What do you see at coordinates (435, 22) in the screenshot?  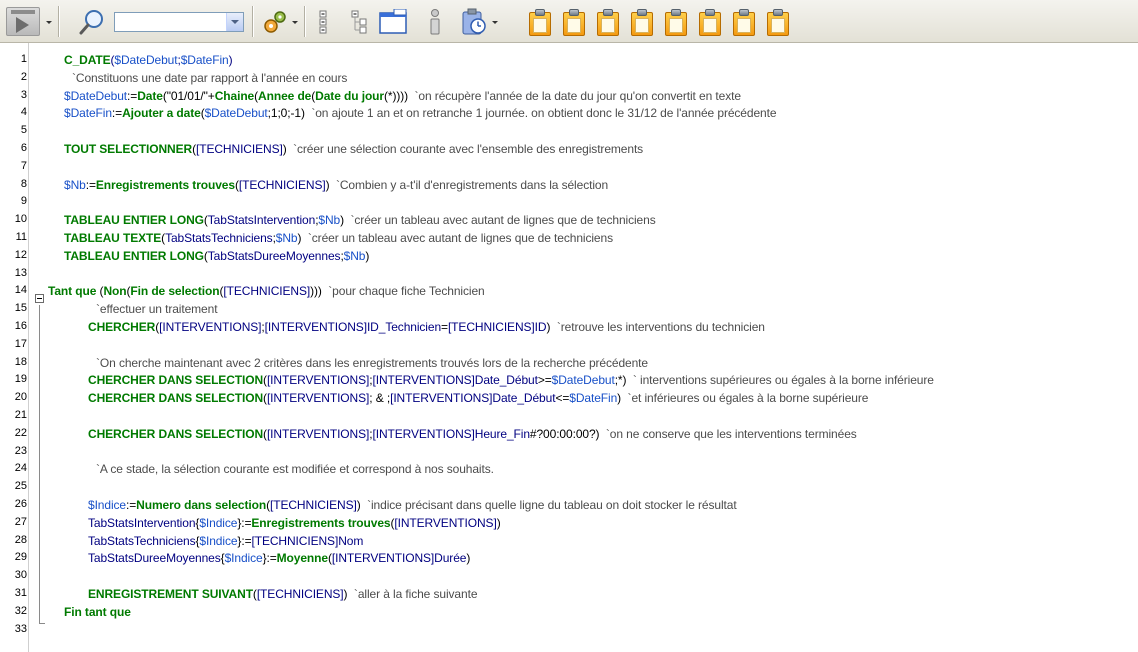 I see `info-icon` at bounding box center [435, 22].